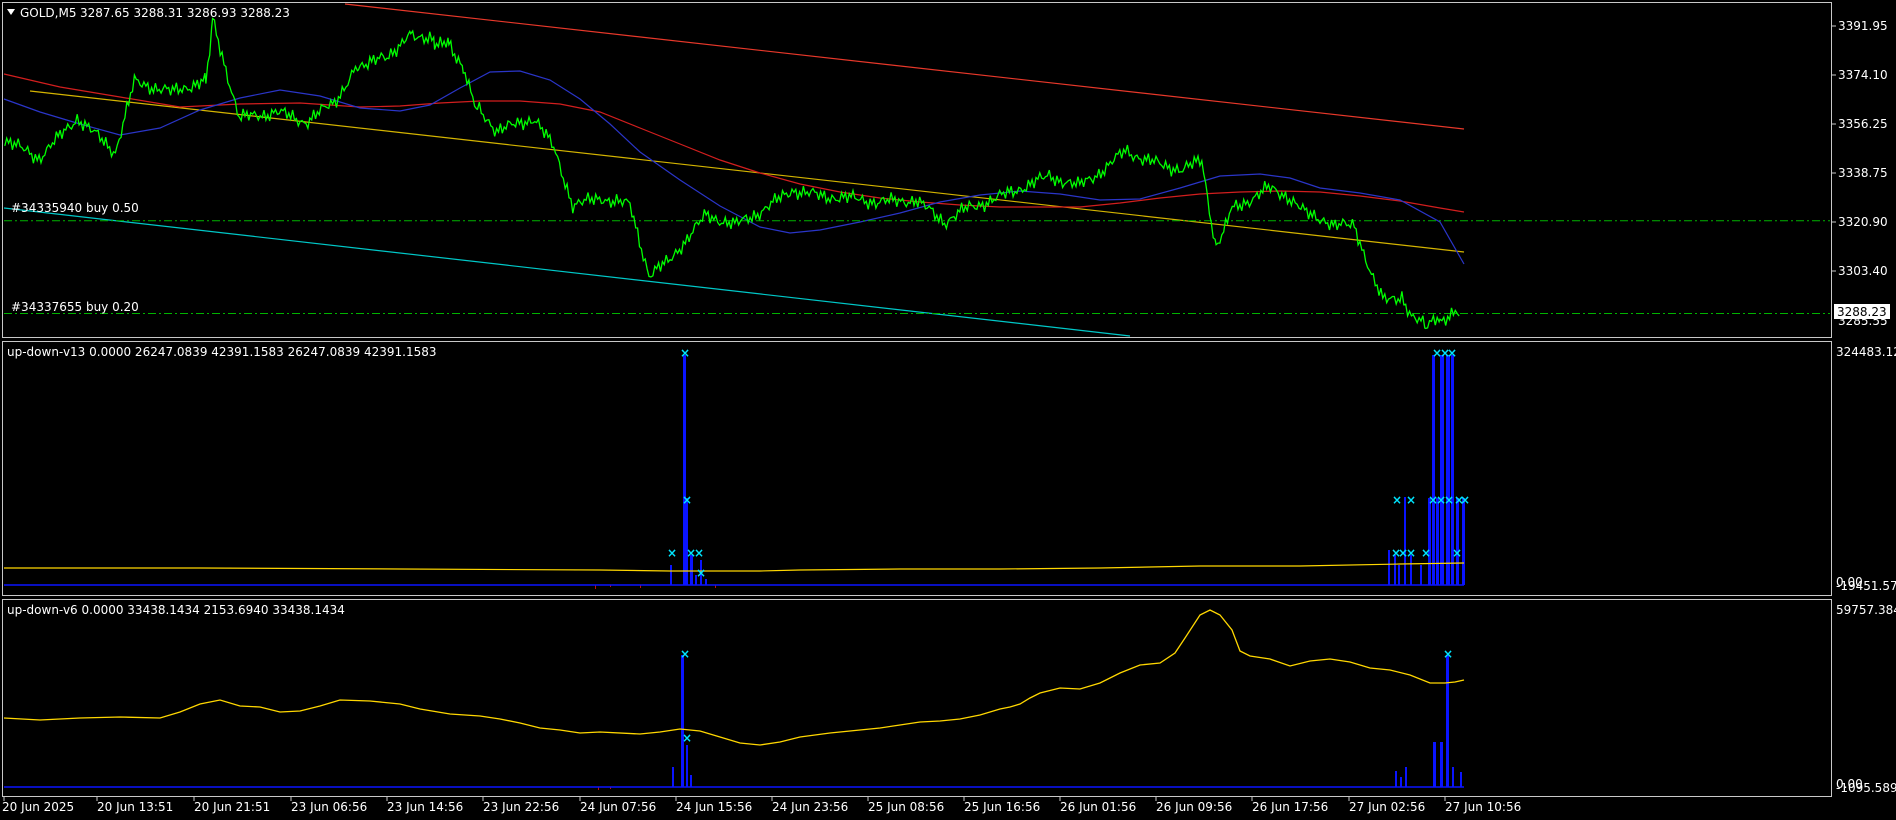 Image resolution: width=1896 pixels, height=820 pixels. Describe the element at coordinates (1002, 807) in the screenshot. I see `time-tick-label: 25 Jun 16:56` at that location.